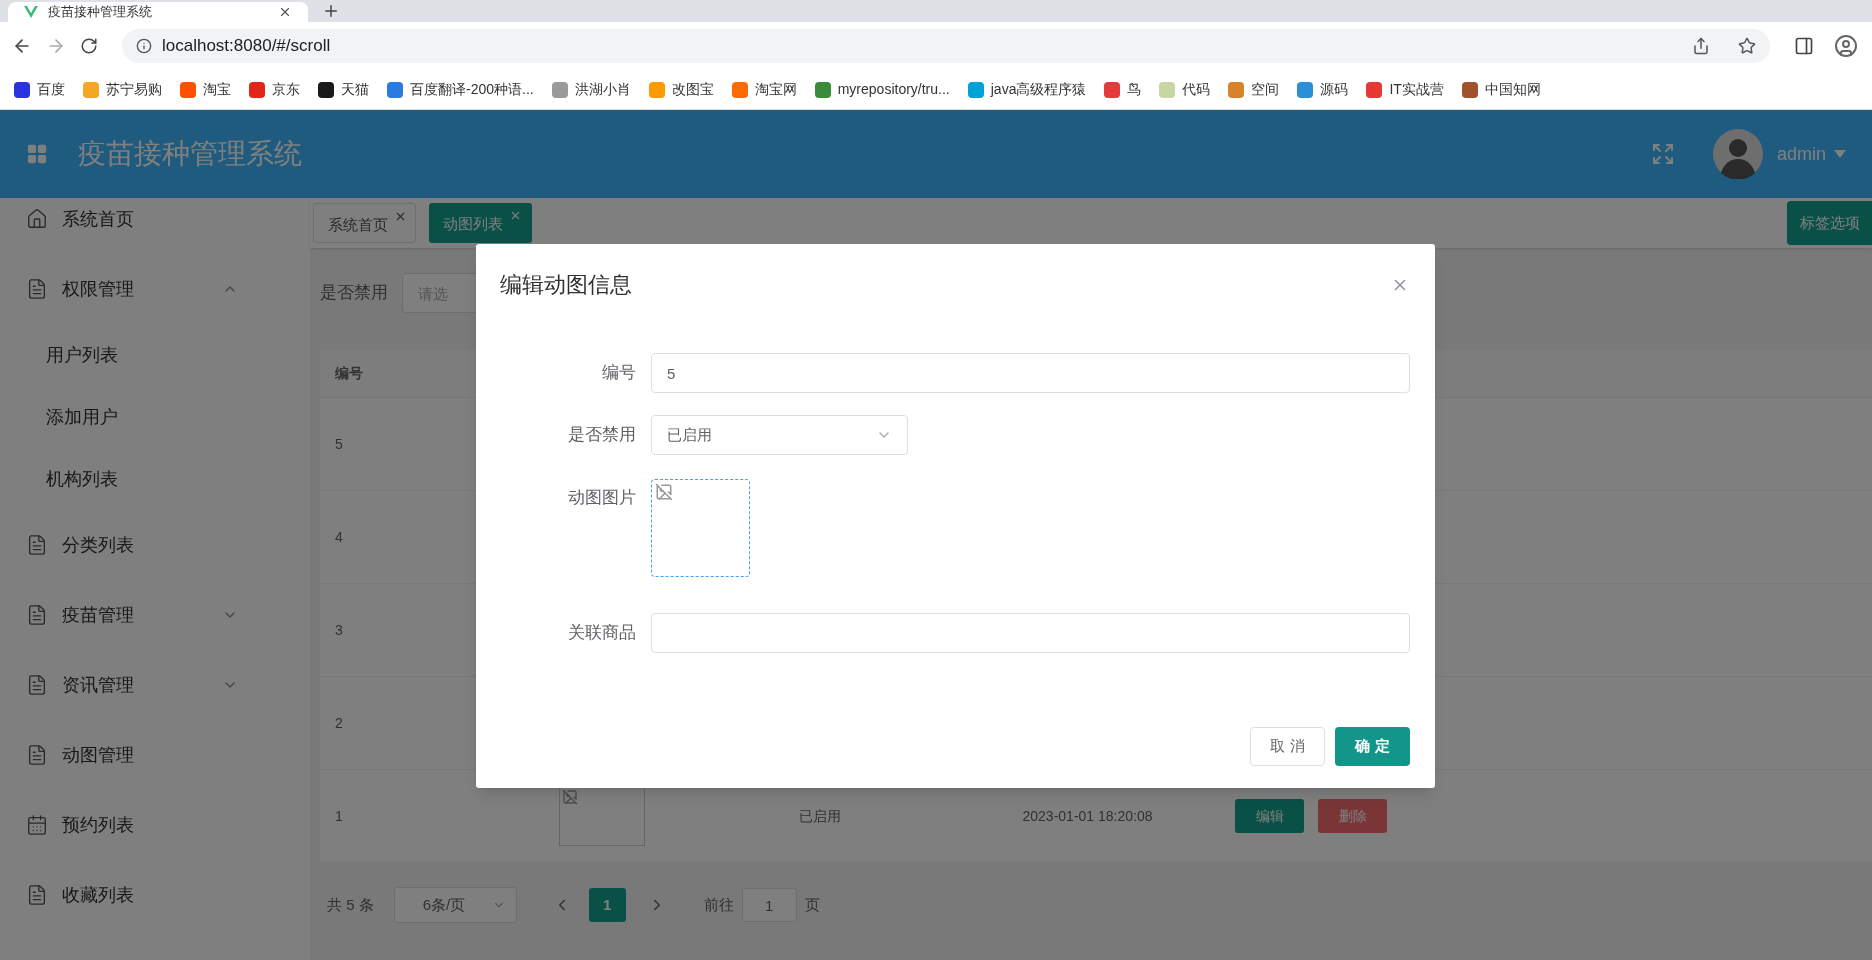  I want to click on table-cell: 3, so click(339, 629).